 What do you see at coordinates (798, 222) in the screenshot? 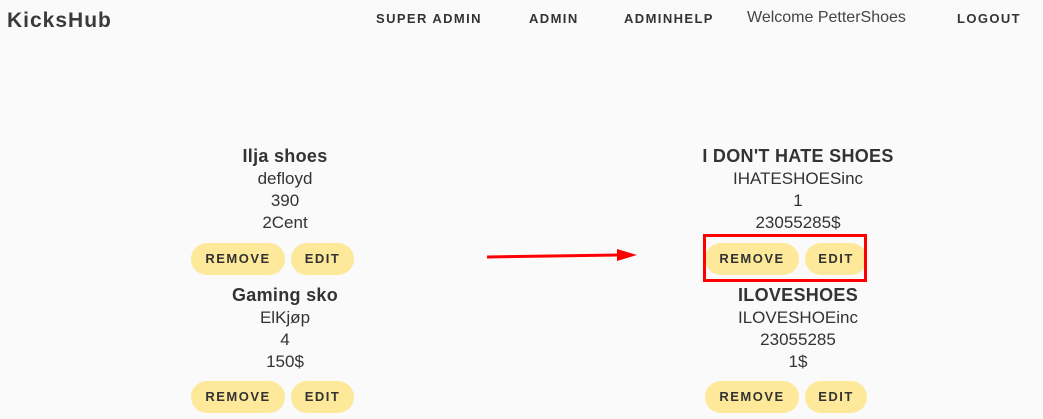
I see `product-price: 23055285$` at bounding box center [798, 222].